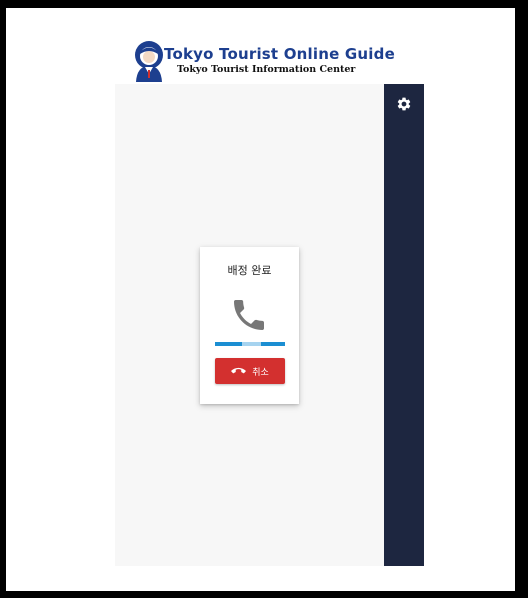 This screenshot has width=528, height=598. I want to click on call-status-card: 배정 완료 취소, so click(249, 325).